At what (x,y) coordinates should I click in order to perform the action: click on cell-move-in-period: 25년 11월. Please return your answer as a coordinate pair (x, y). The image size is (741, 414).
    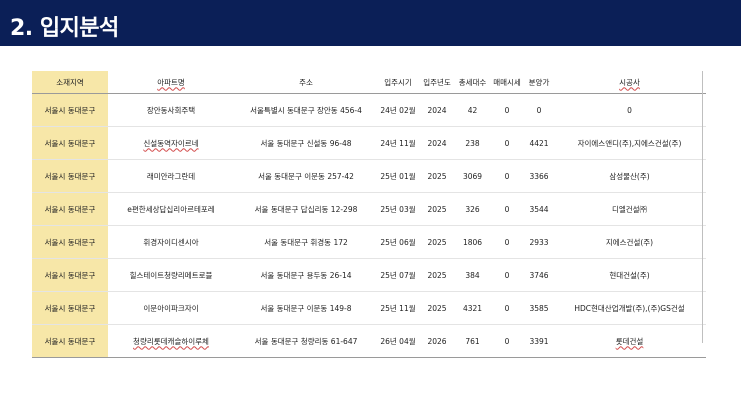
    Looking at the image, I should click on (398, 308).